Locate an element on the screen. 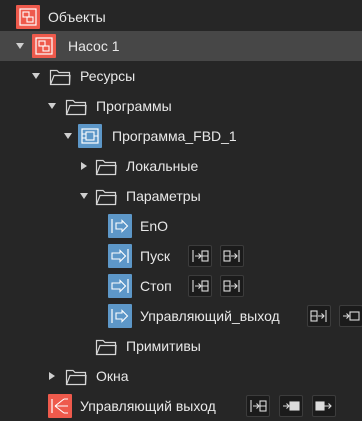  tree-row-param-start: Пуск is located at coordinates (181, 256).